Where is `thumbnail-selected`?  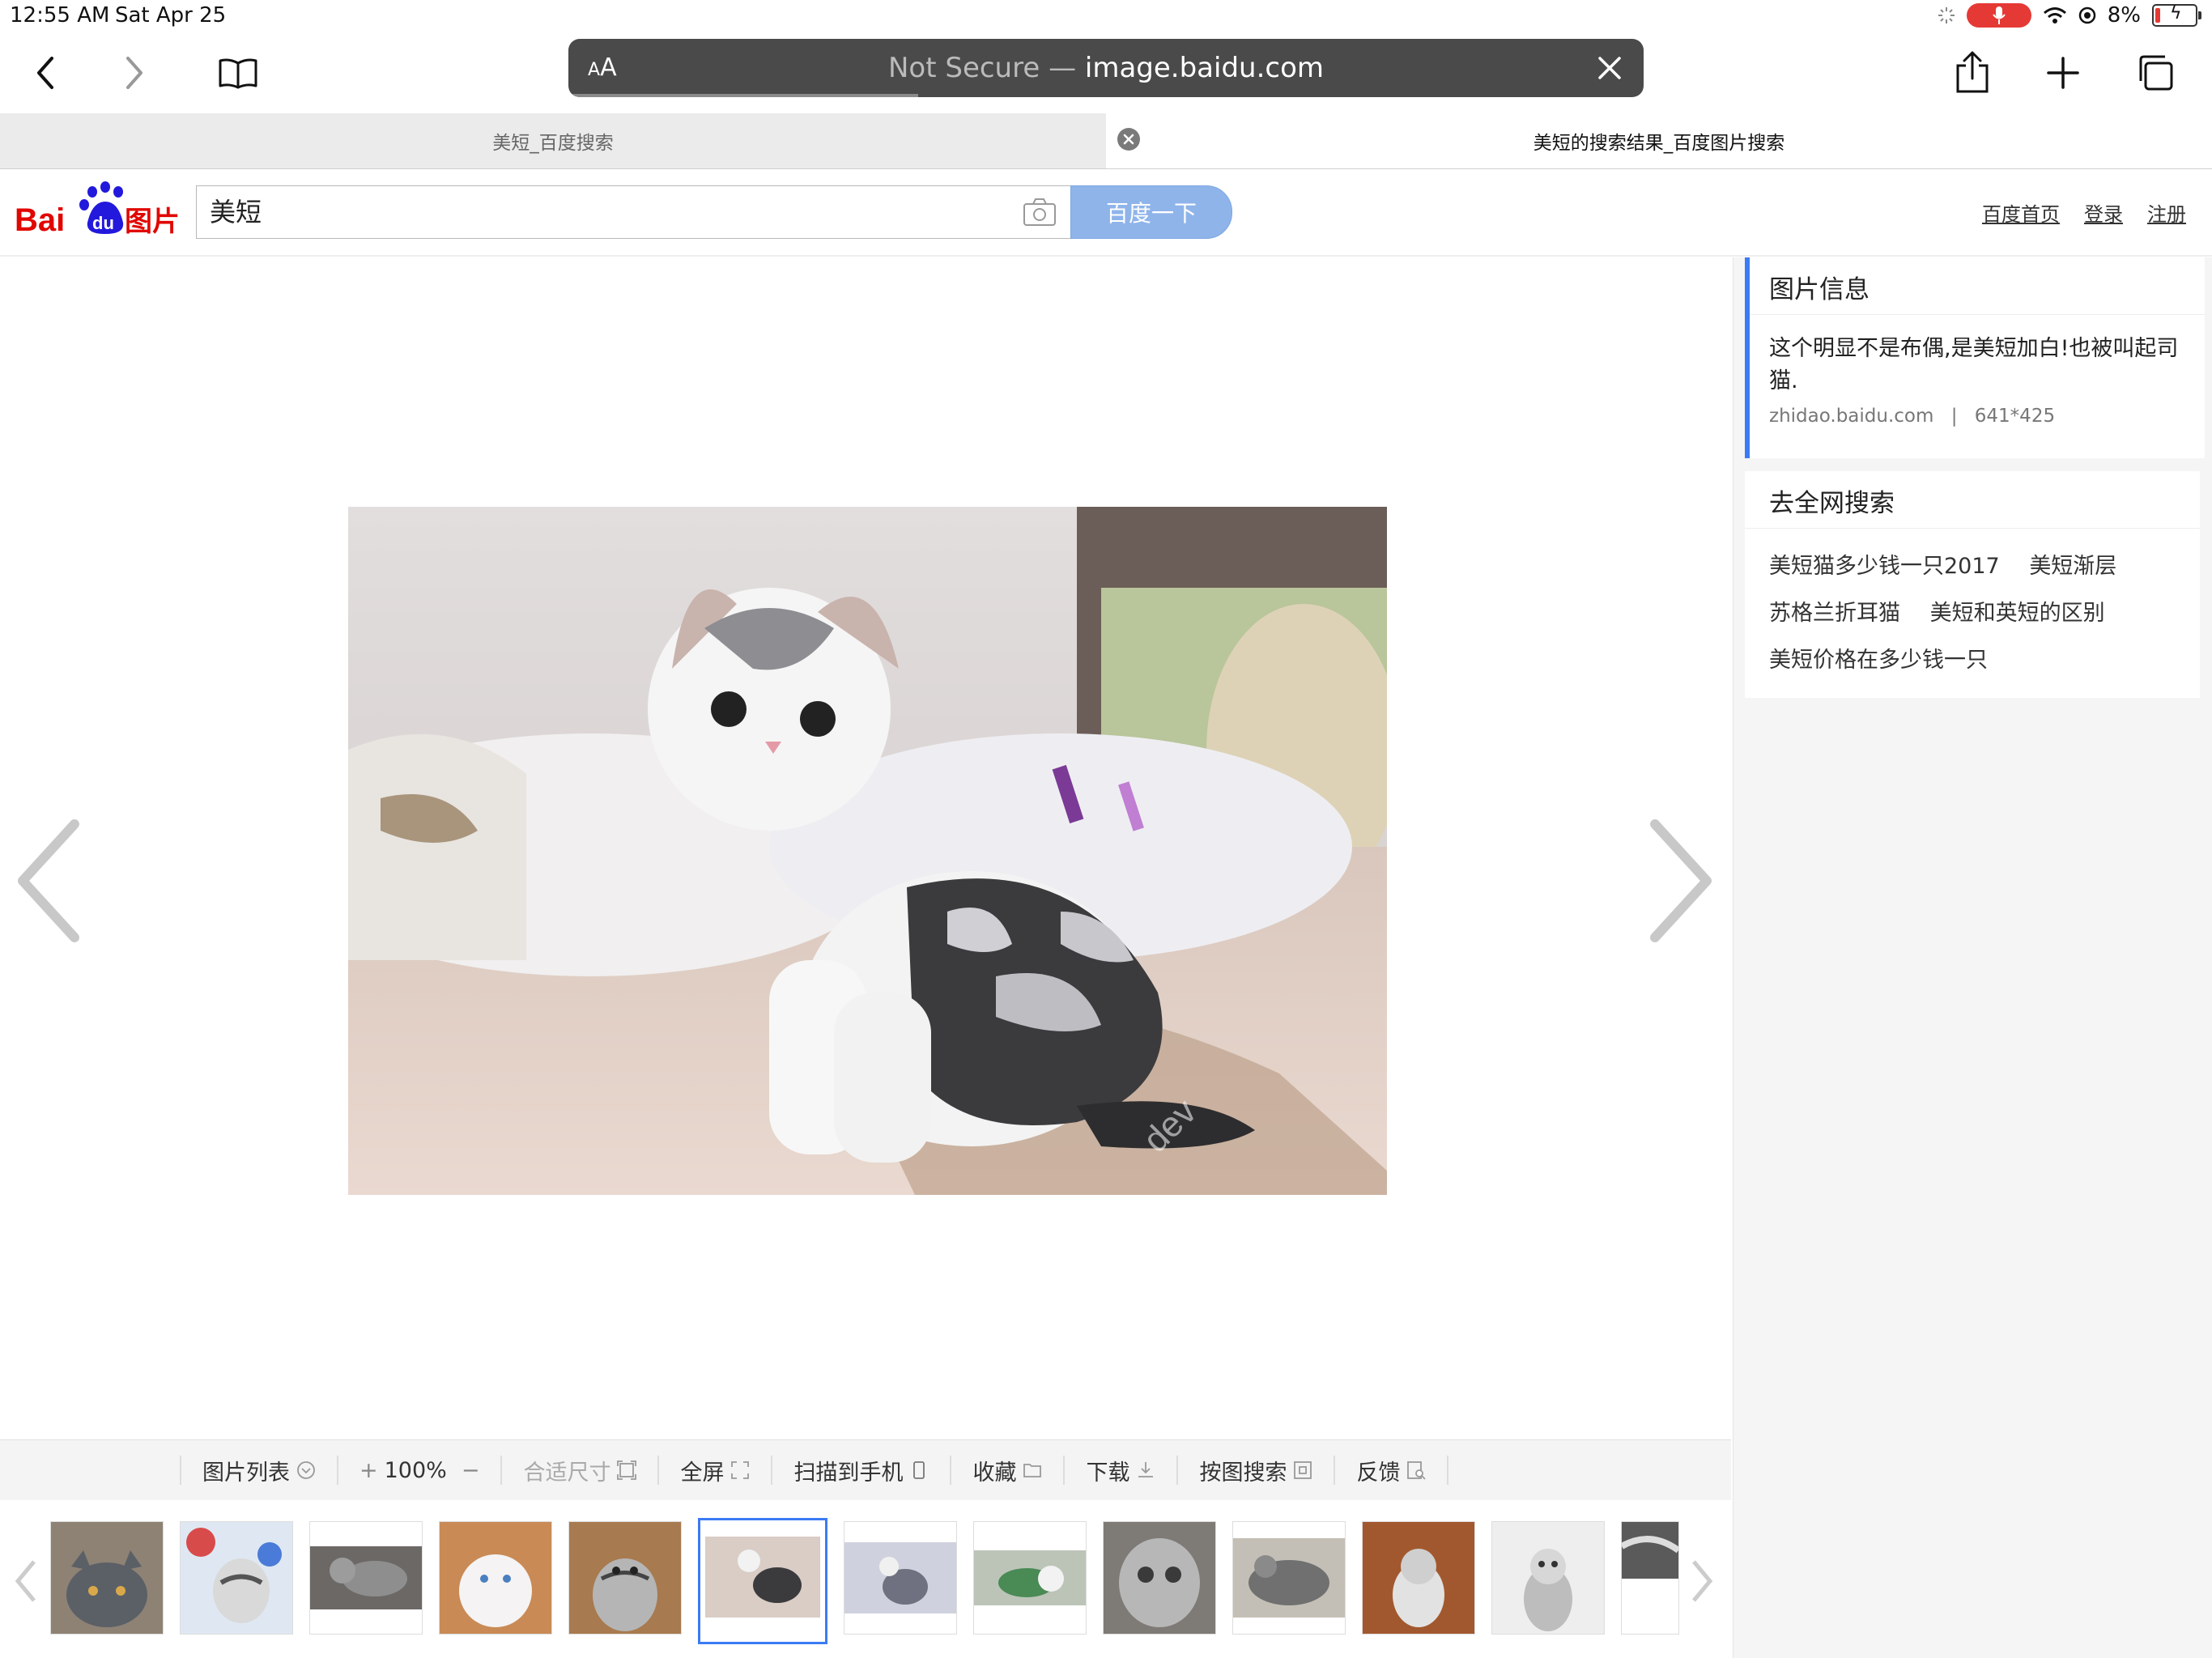
thumbnail-selected is located at coordinates (762, 1581).